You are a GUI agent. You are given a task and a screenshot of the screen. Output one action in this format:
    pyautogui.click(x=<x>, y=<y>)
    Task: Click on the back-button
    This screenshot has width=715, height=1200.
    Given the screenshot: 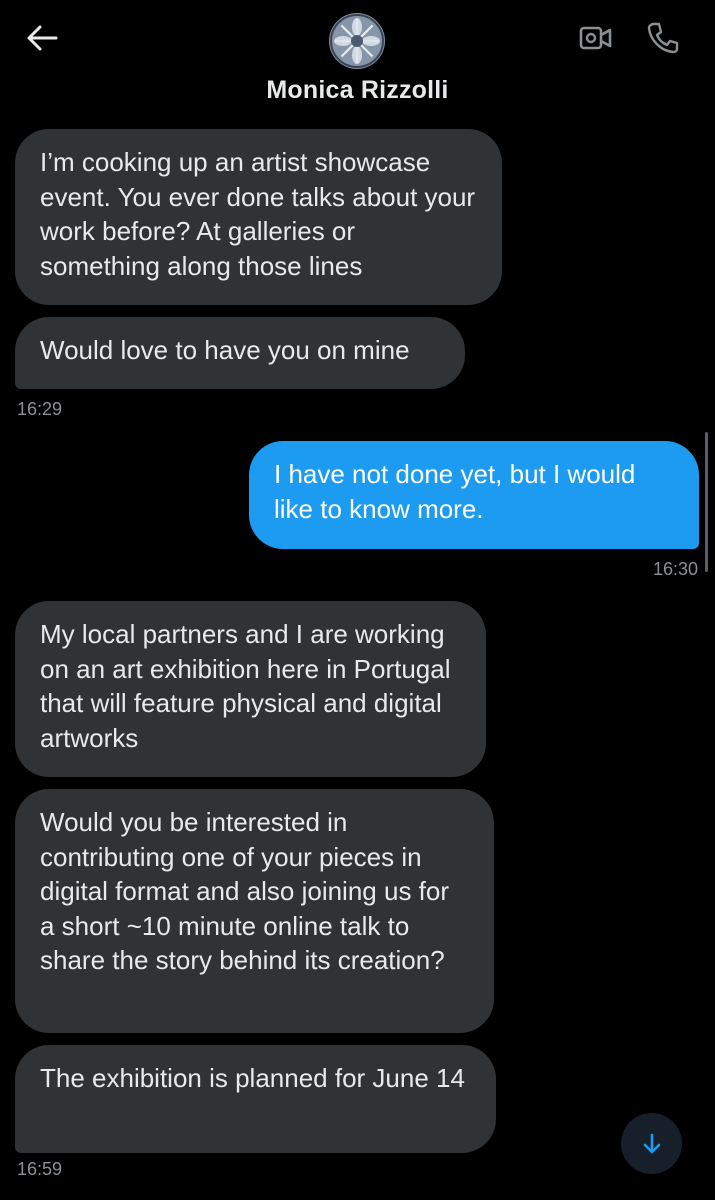 What is the action you would take?
    pyautogui.click(x=42, y=38)
    